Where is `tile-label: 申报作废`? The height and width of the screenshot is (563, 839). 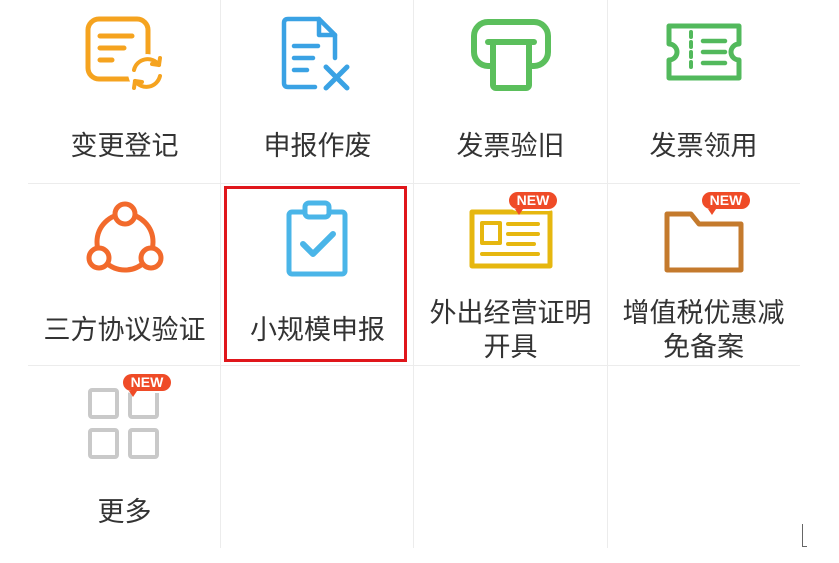 tile-label: 申报作废 is located at coordinates (317, 146).